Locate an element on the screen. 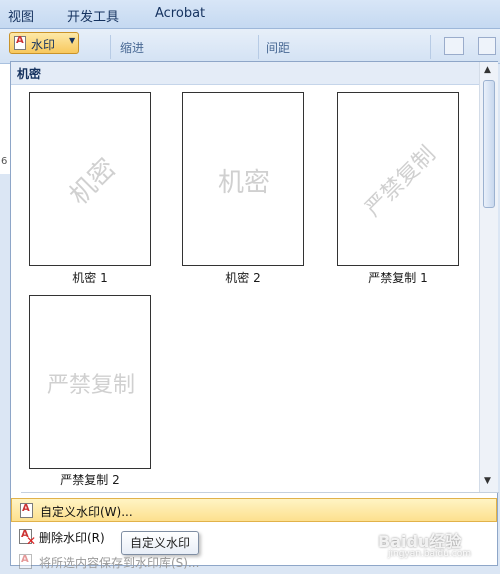 The image size is (500, 574). indent-label: 缩进 is located at coordinates (132, 48).